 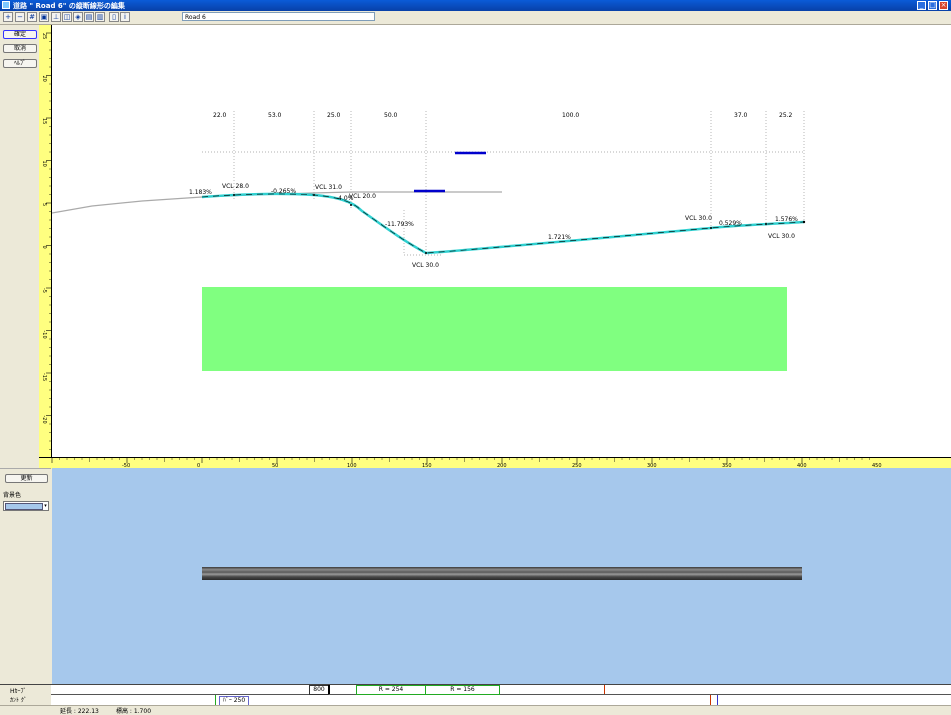 What do you see at coordinates (32, 17) in the screenshot?
I see `grid-icon: #` at bounding box center [32, 17].